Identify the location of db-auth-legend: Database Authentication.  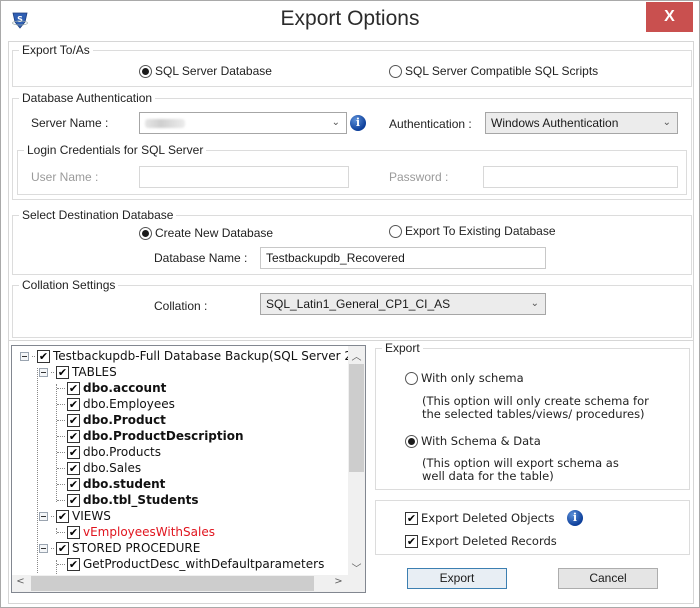
(87, 98).